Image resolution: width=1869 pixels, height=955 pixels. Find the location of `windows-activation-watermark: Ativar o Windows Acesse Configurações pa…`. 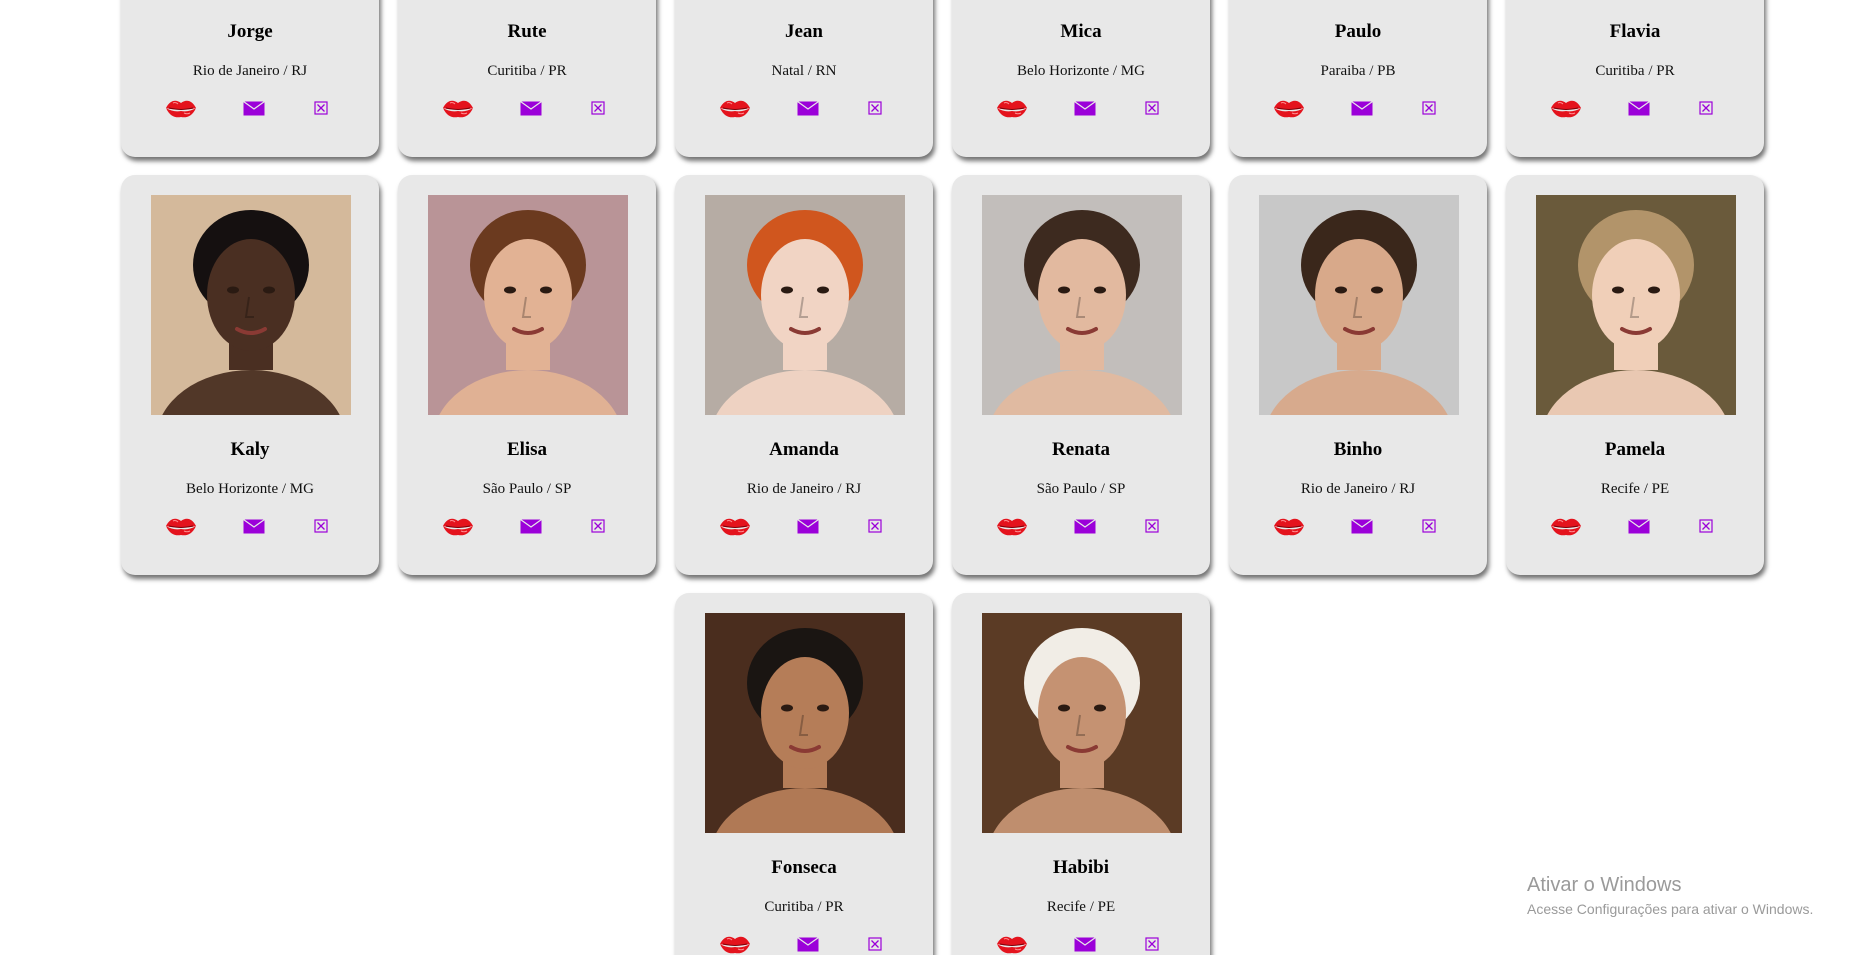

windows-activation-watermark: Ativar o Windows Acesse Configurações pa… is located at coordinates (1670, 895).